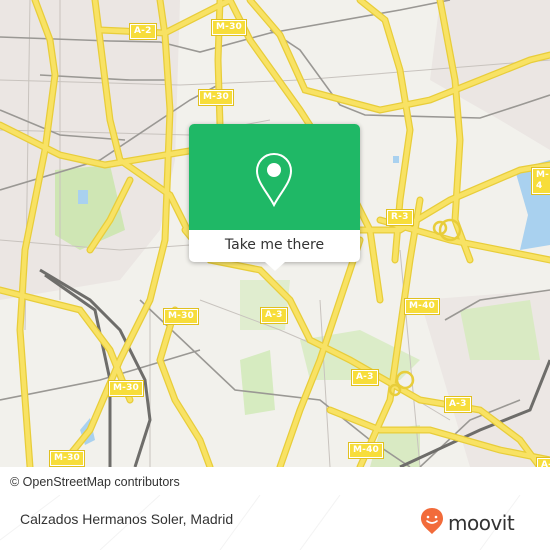 This screenshot has width=550, height=550. I want to click on moovit-logo: moovit, so click(467, 523).